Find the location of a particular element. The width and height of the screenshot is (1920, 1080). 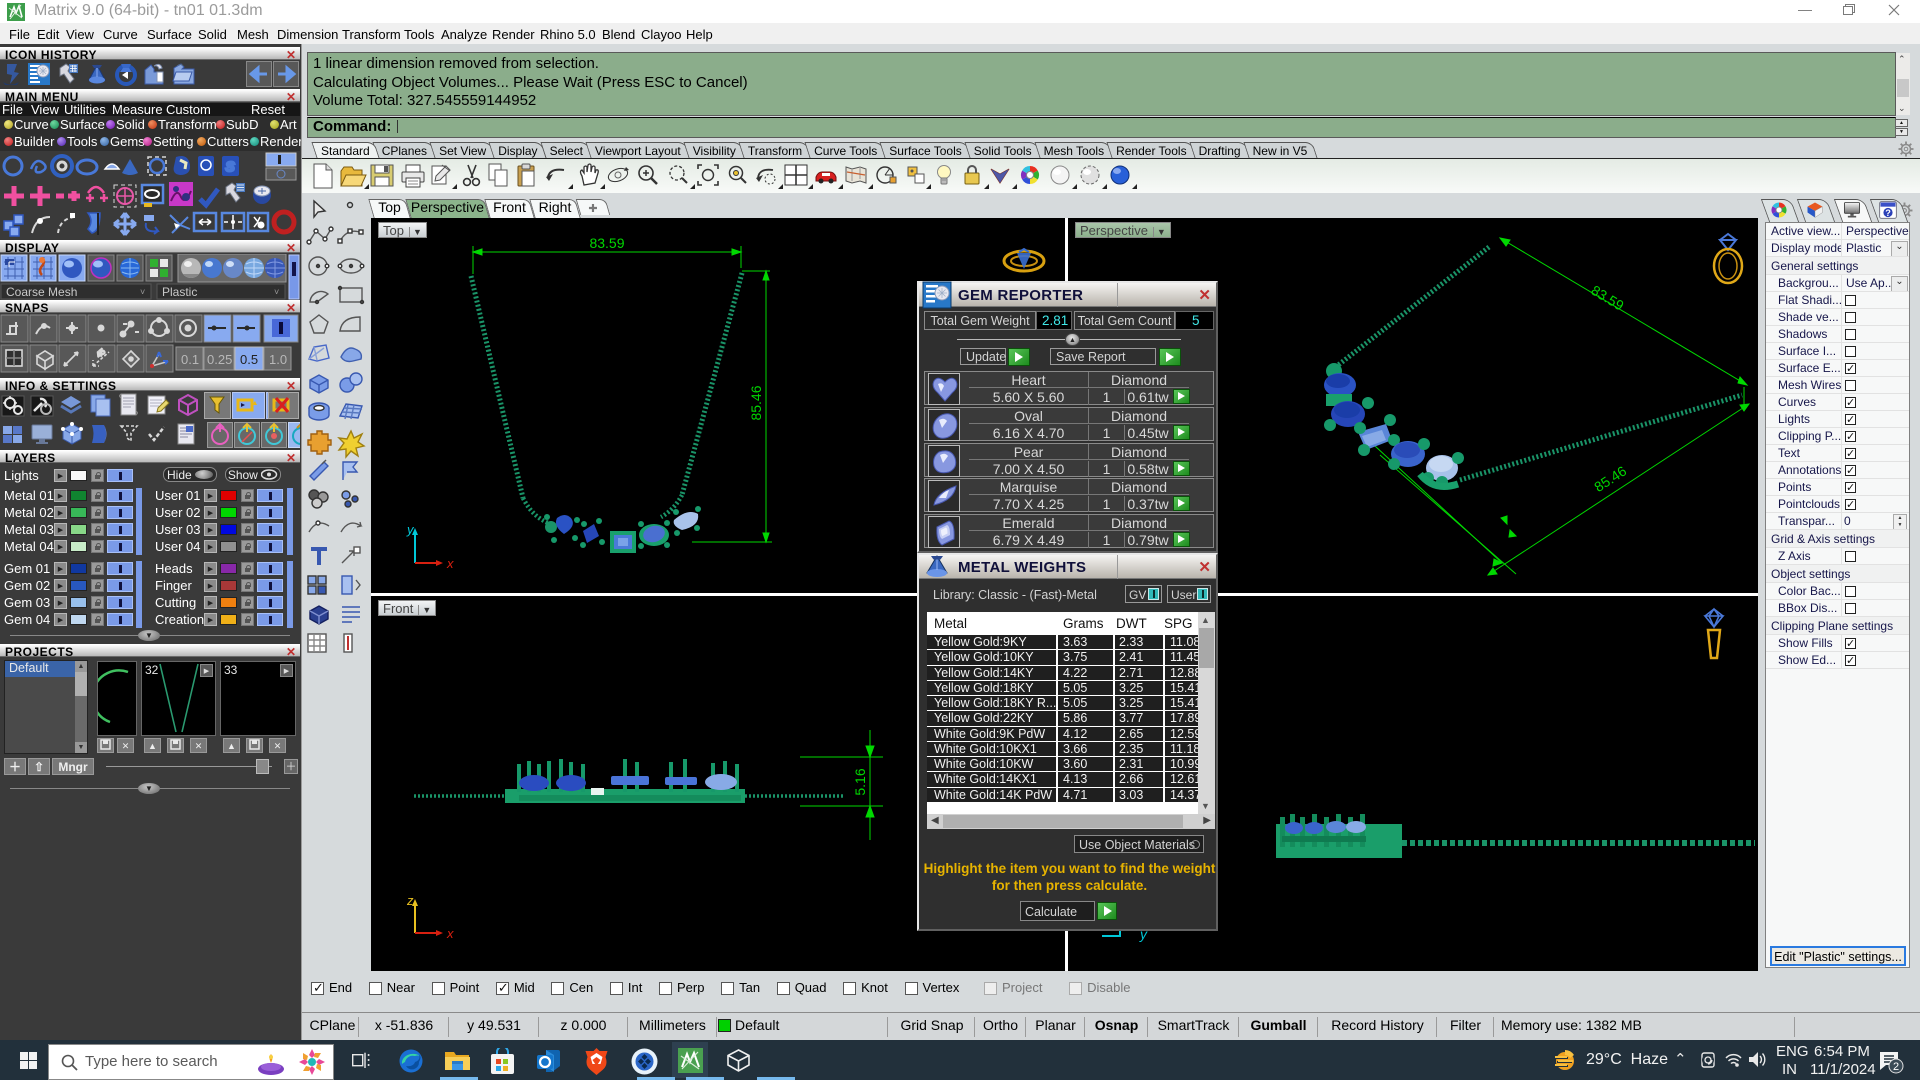

svg-text: 5.16 is located at coordinates (860, 781).